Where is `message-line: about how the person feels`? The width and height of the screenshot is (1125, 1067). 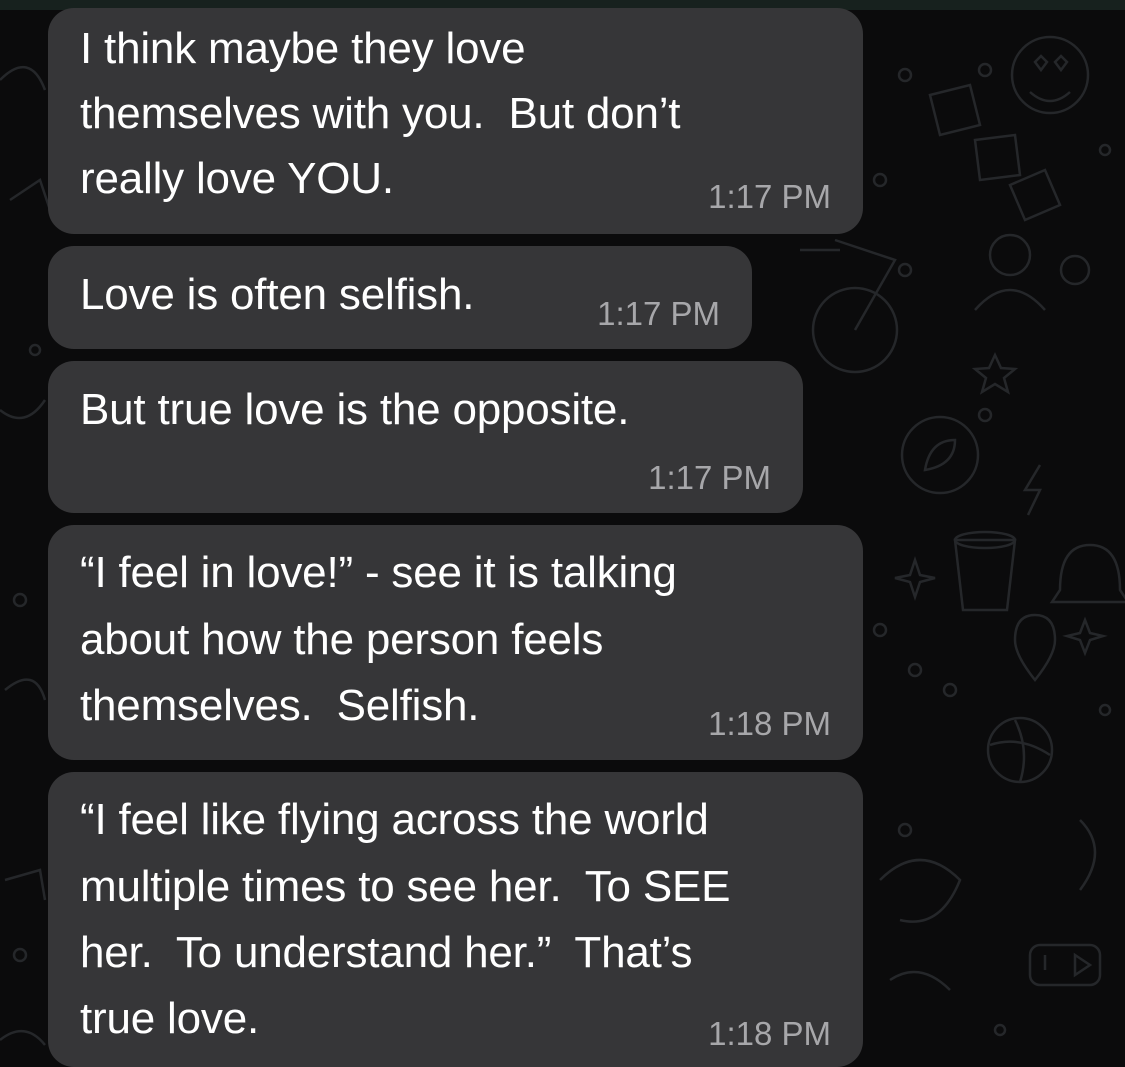
message-line: about how the person feels is located at coordinates (342, 639).